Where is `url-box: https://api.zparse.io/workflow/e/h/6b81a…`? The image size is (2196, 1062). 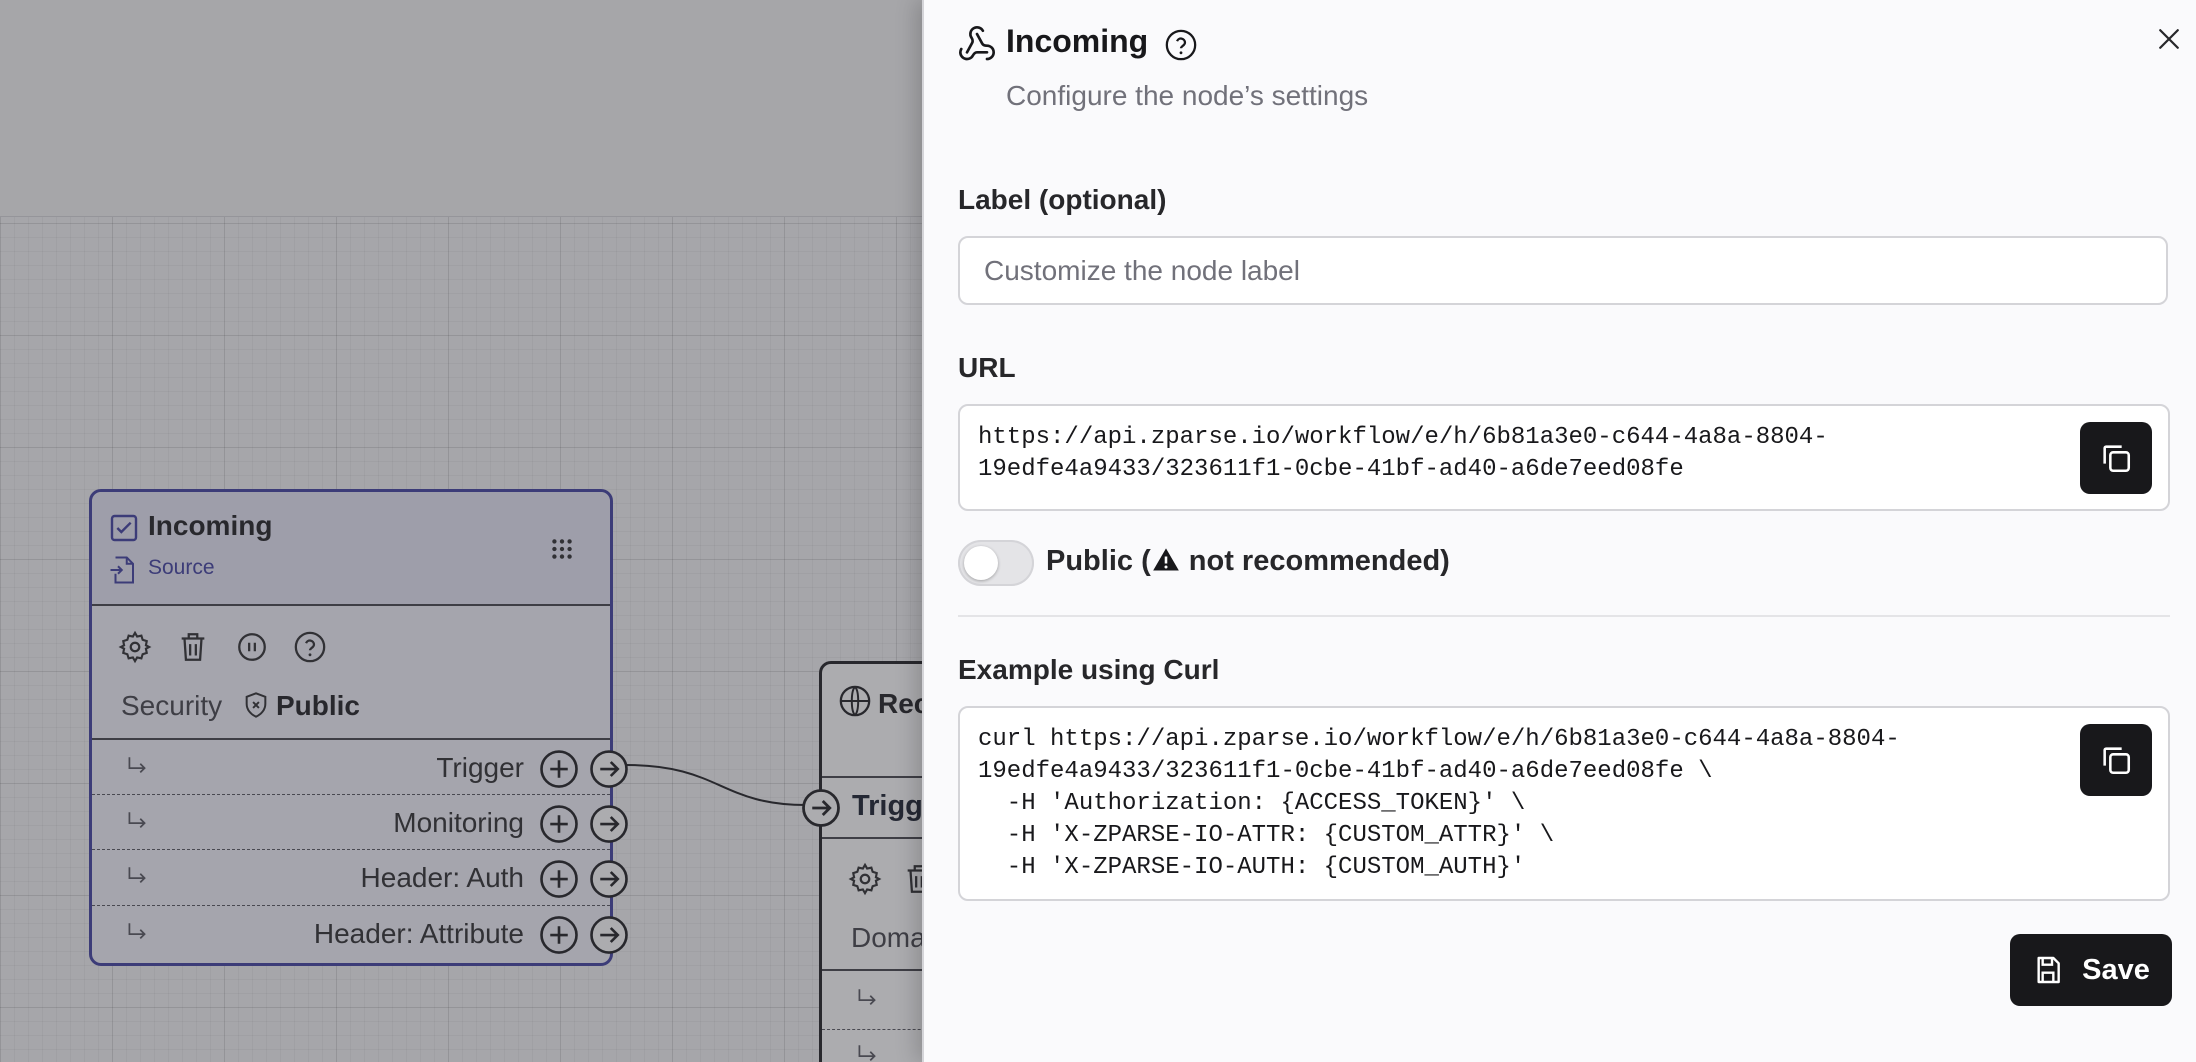
url-box: https://api.zparse.io/workflow/e/h/6b81a… is located at coordinates (1564, 457).